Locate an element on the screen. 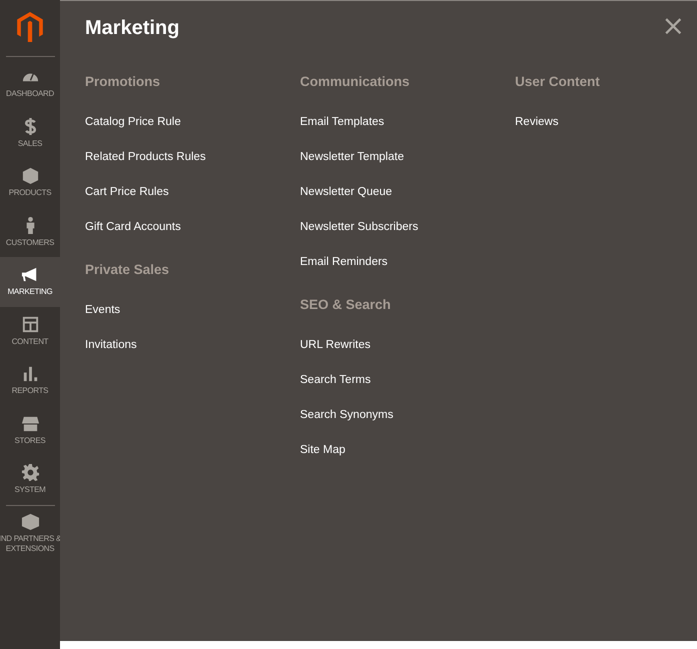 The image size is (697, 649). section-heading: Communications is located at coordinates (355, 82).